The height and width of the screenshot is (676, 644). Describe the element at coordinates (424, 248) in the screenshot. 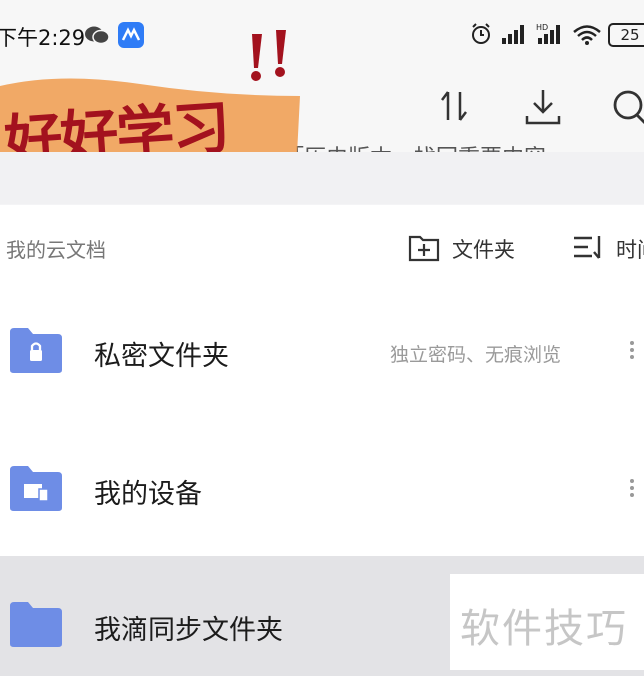

I see `folder-plus-icon` at that location.